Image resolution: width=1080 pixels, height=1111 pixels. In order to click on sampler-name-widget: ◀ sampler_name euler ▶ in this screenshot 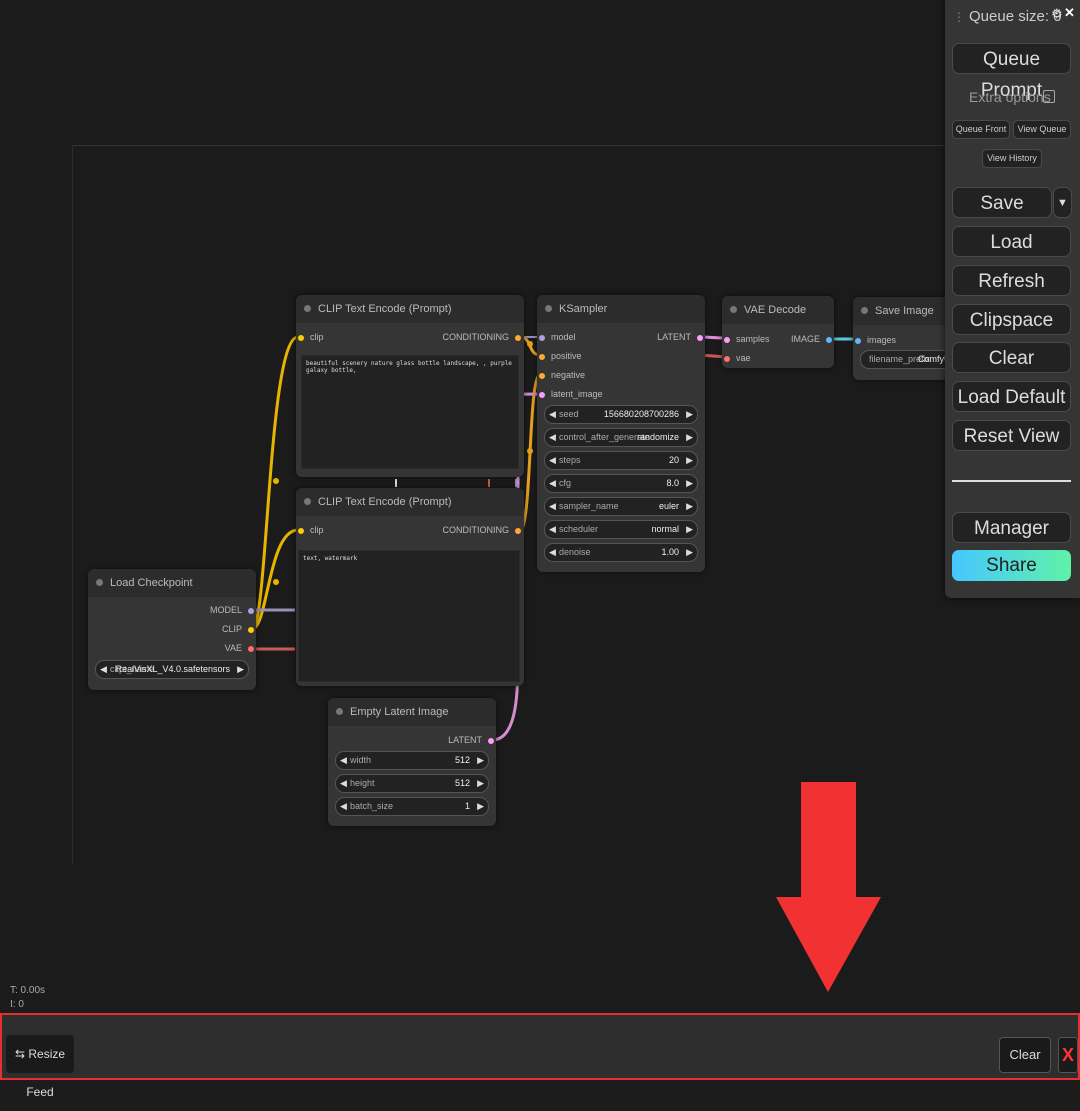, I will do `click(621, 506)`.